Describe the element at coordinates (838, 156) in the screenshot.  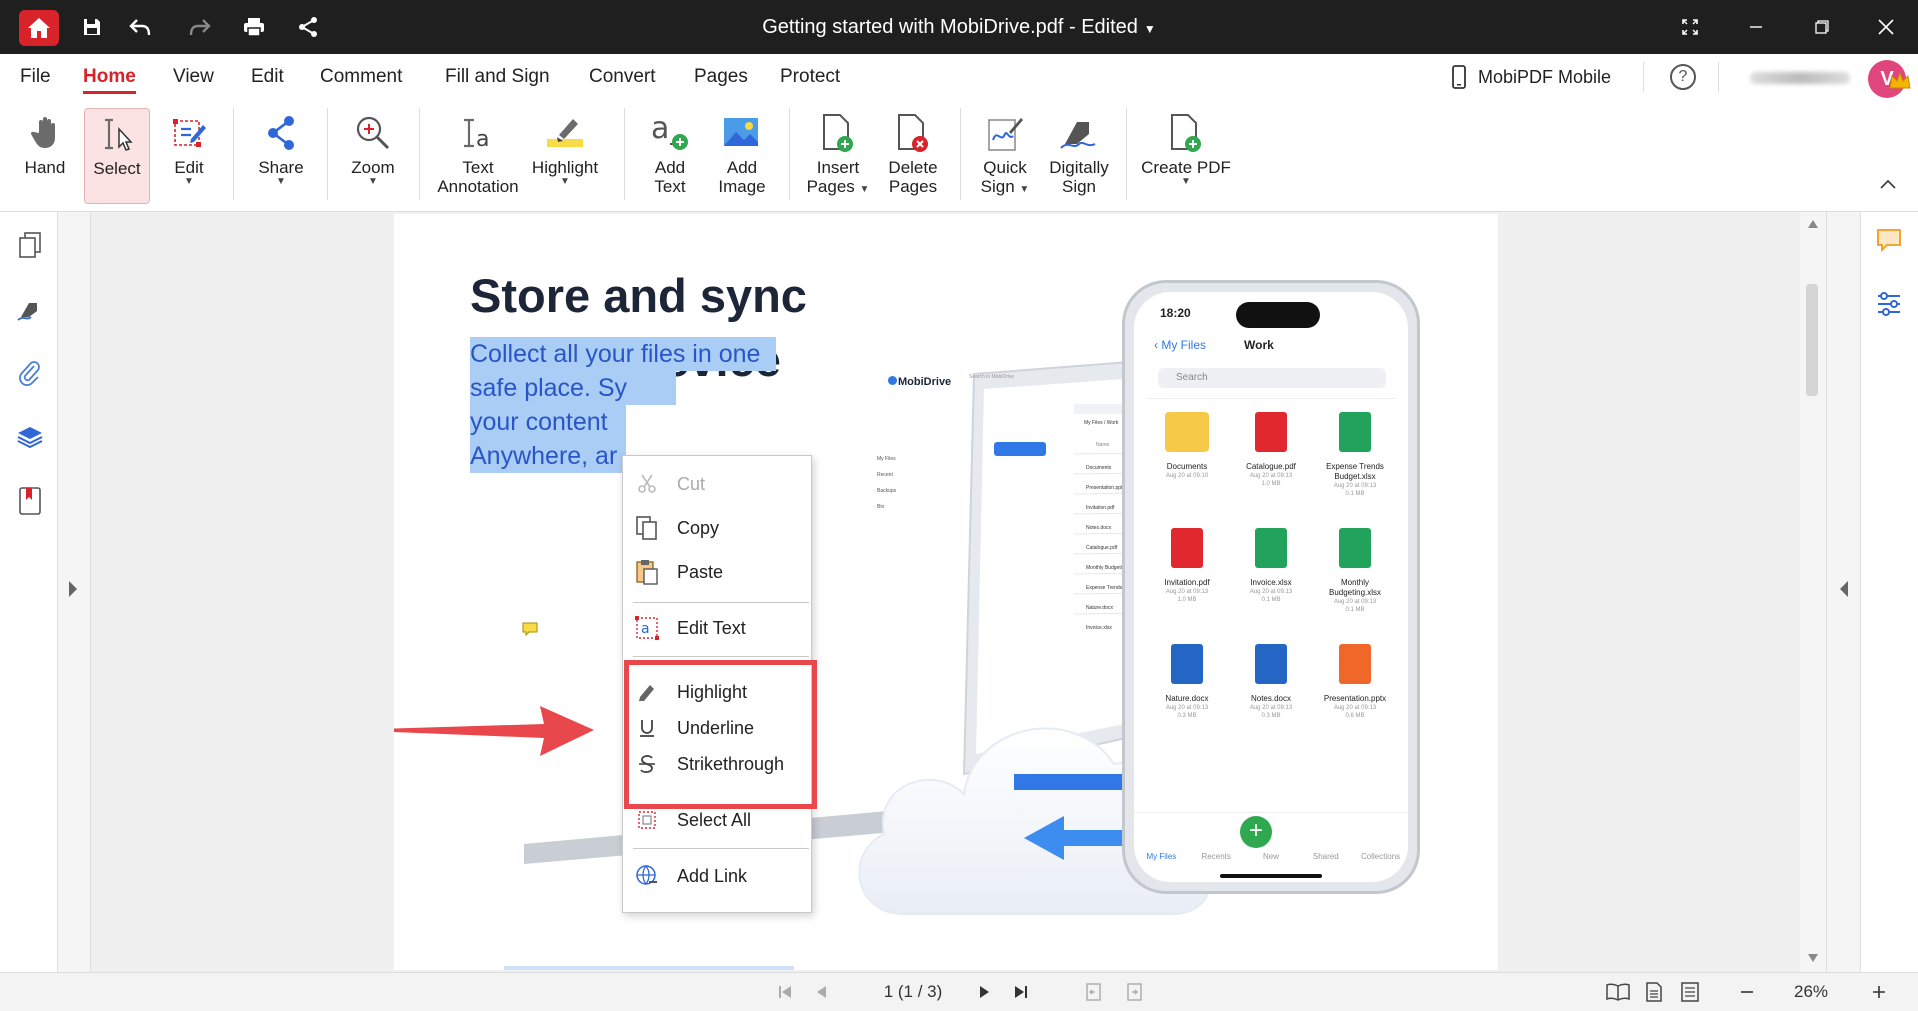
I see `insert-pages-button: Insert Pages ▼` at that location.